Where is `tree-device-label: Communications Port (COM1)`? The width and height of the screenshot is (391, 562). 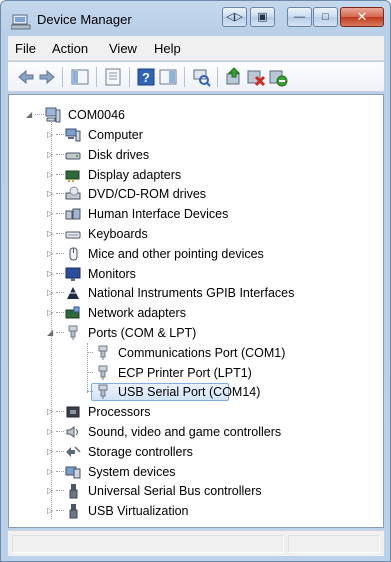 tree-device-label: Communications Port (COM1) is located at coordinates (202, 352).